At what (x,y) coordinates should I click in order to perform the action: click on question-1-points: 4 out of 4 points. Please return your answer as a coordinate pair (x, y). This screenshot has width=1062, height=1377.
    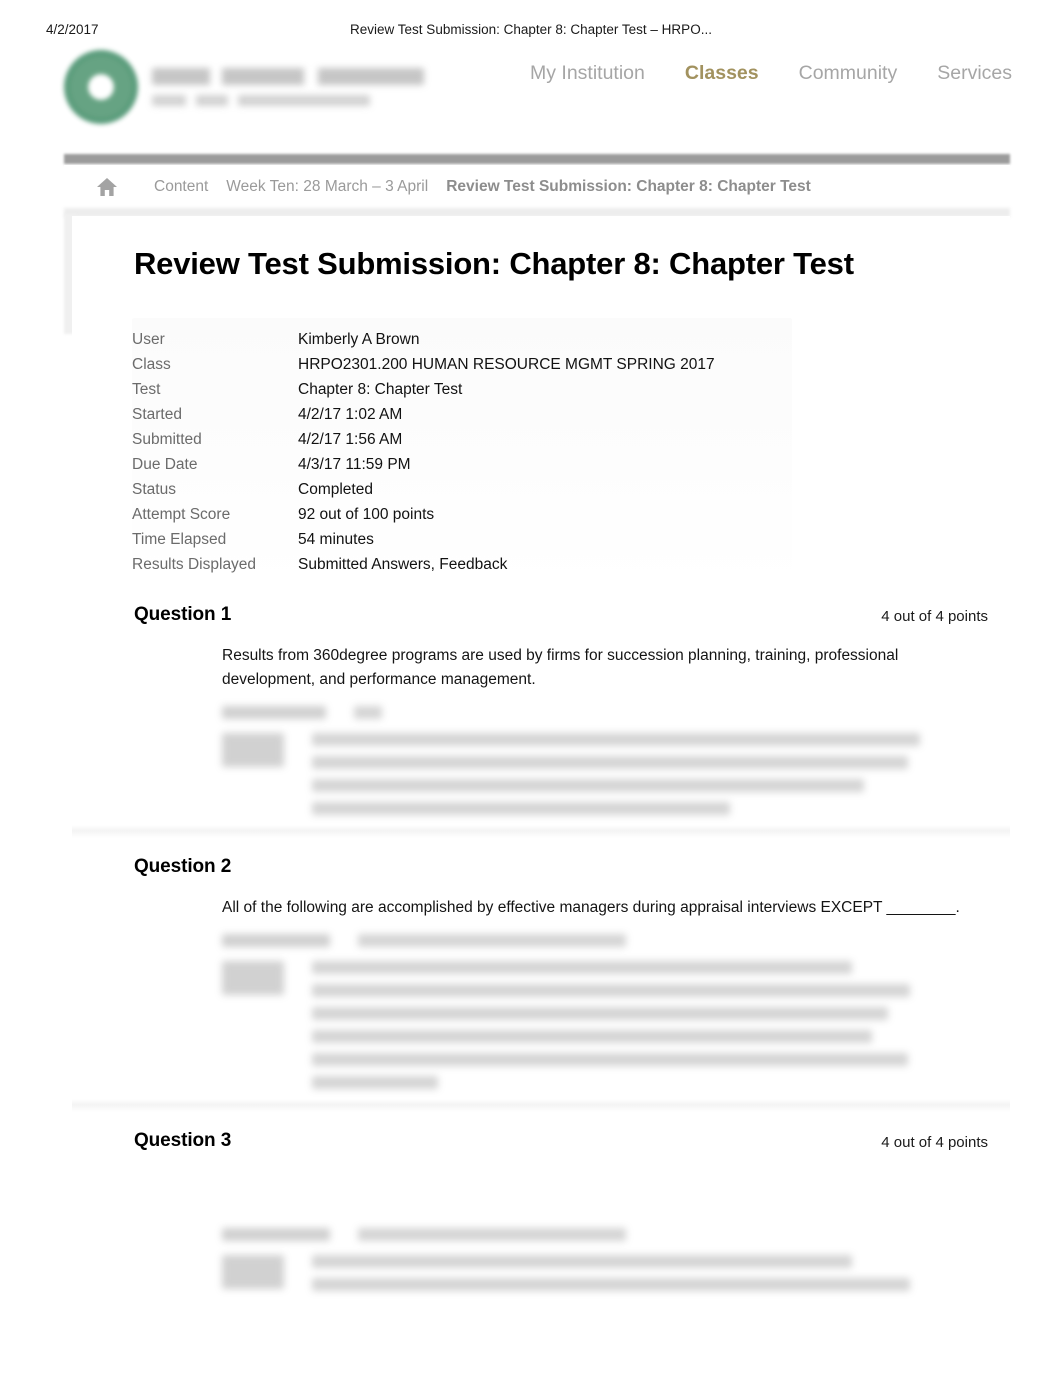
    Looking at the image, I should click on (934, 616).